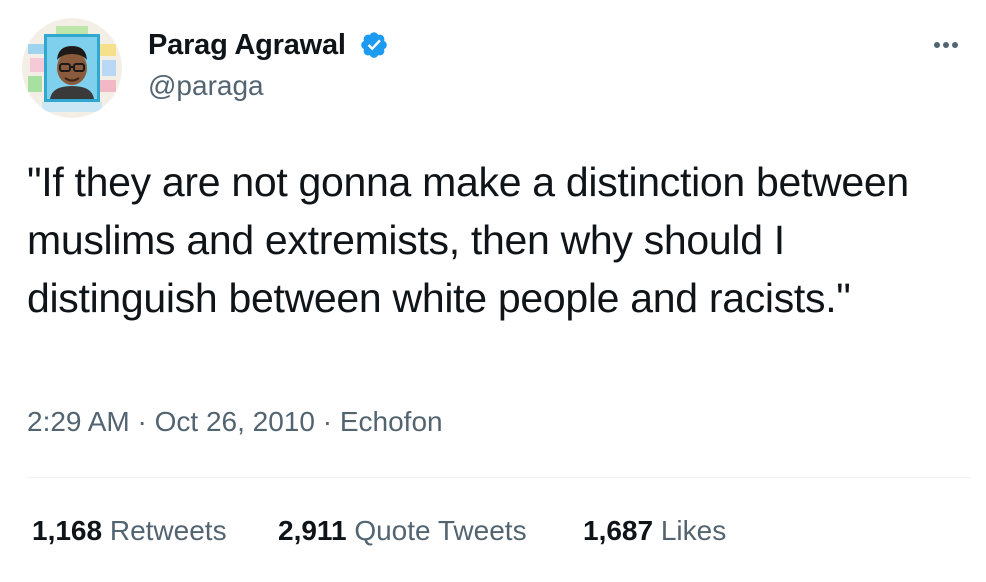  I want to click on quote-tweets-count: 2,911, so click(312, 530).